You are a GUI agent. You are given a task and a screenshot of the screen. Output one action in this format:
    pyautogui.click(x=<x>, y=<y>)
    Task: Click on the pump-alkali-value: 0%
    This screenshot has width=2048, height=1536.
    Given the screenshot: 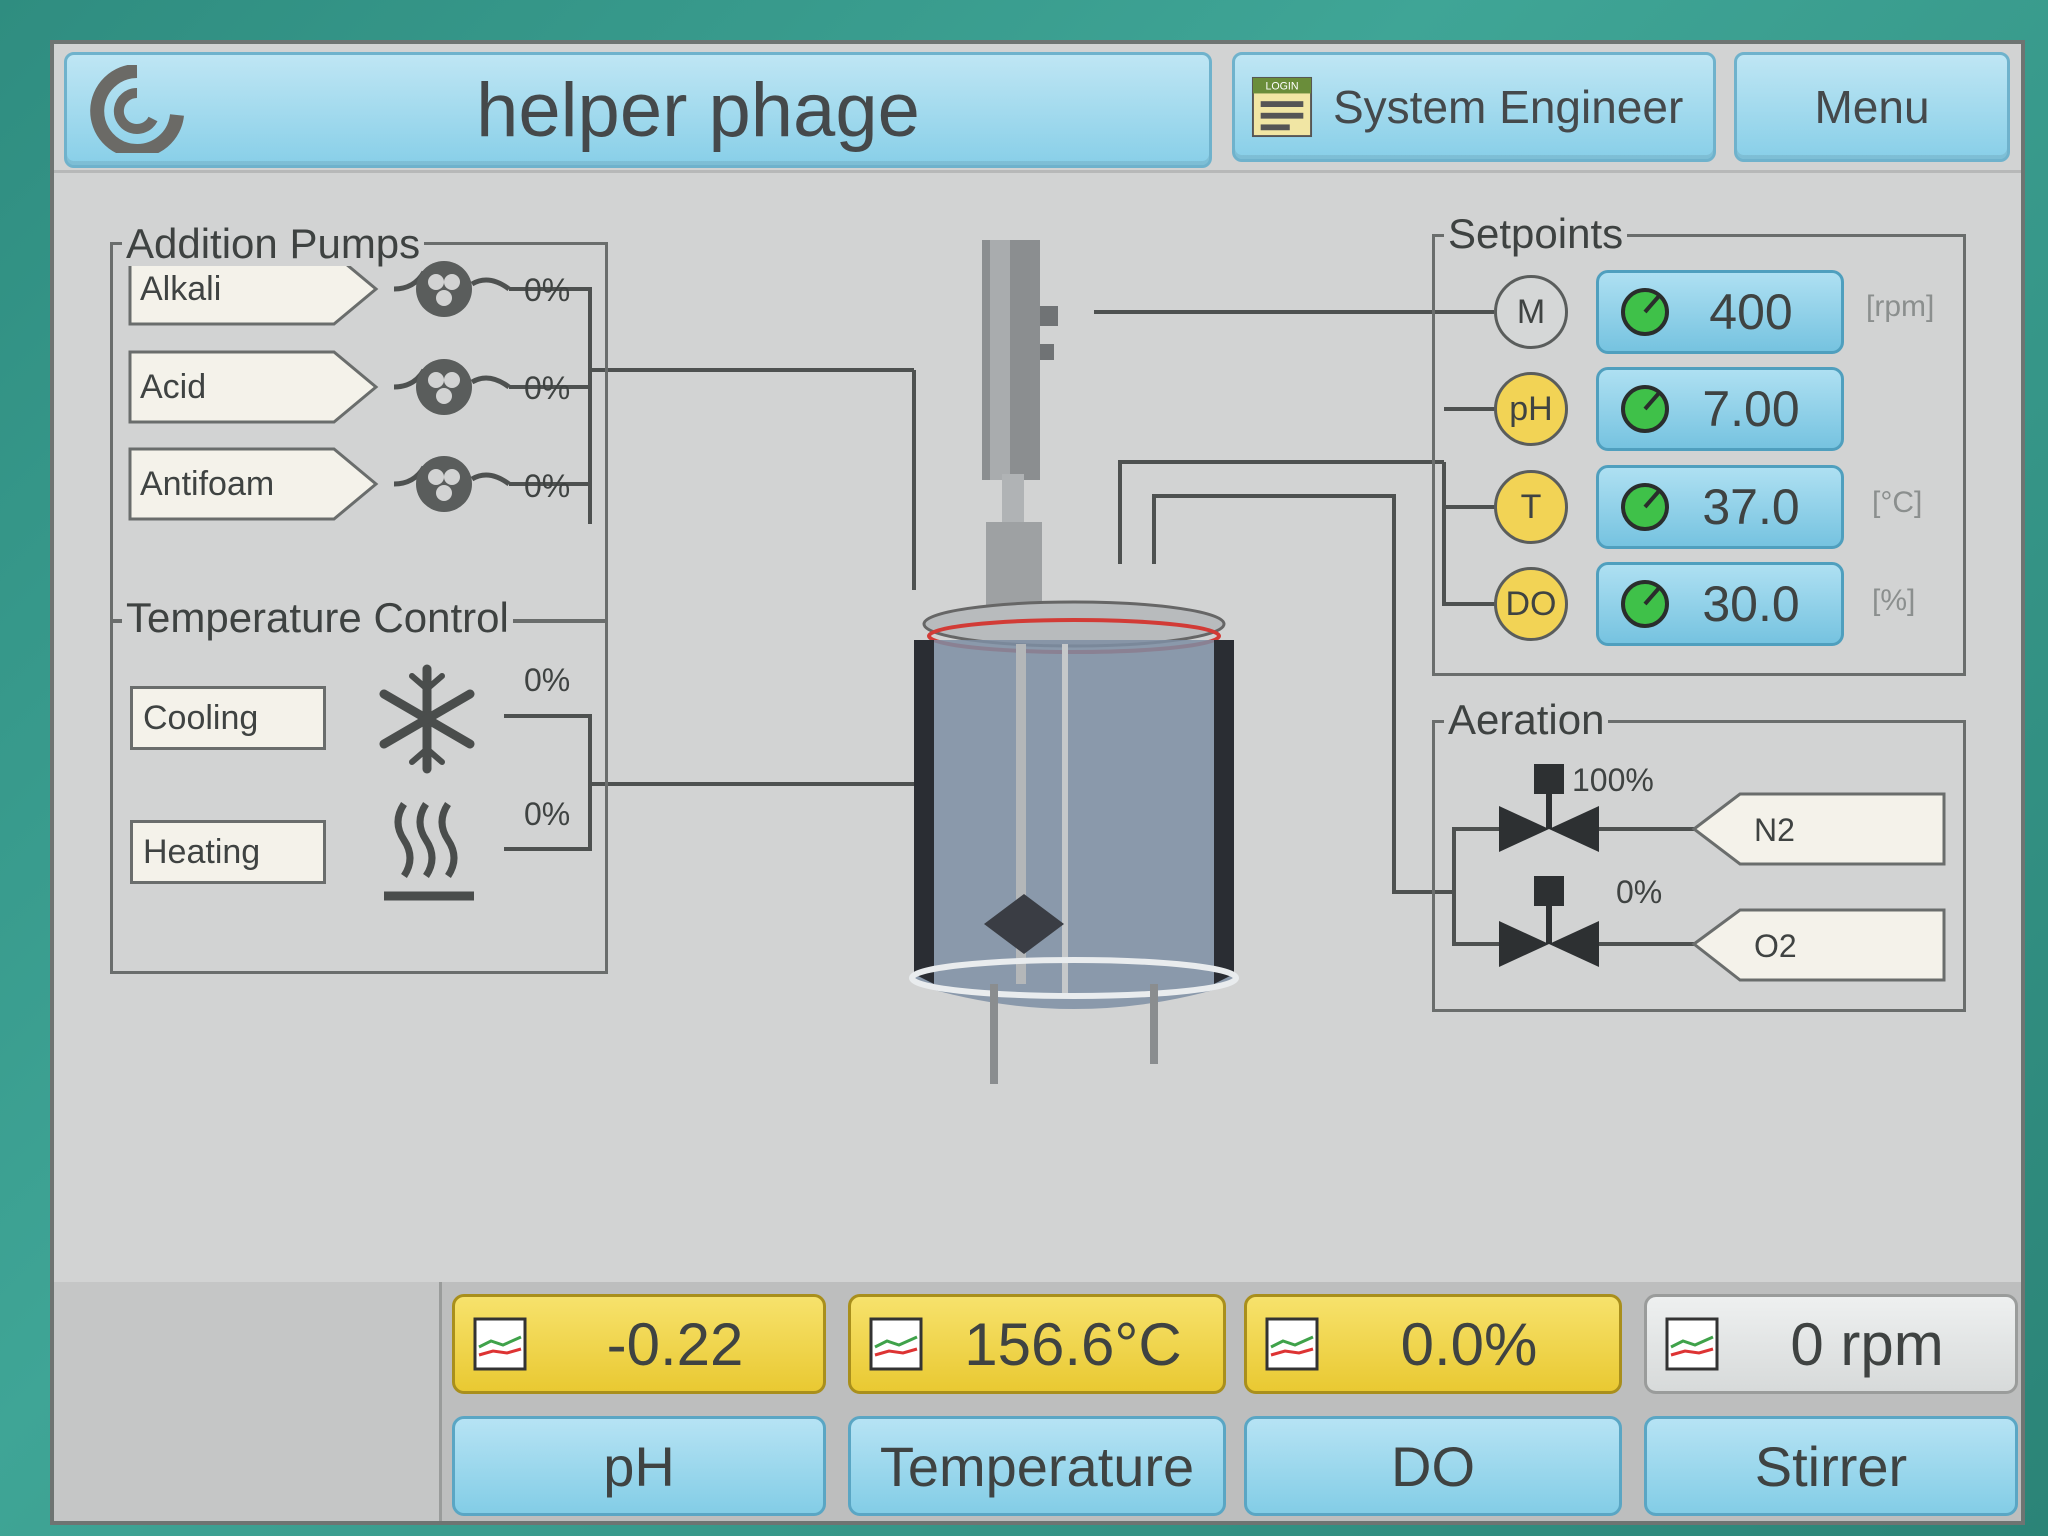 What is the action you would take?
    pyautogui.click(x=547, y=290)
    